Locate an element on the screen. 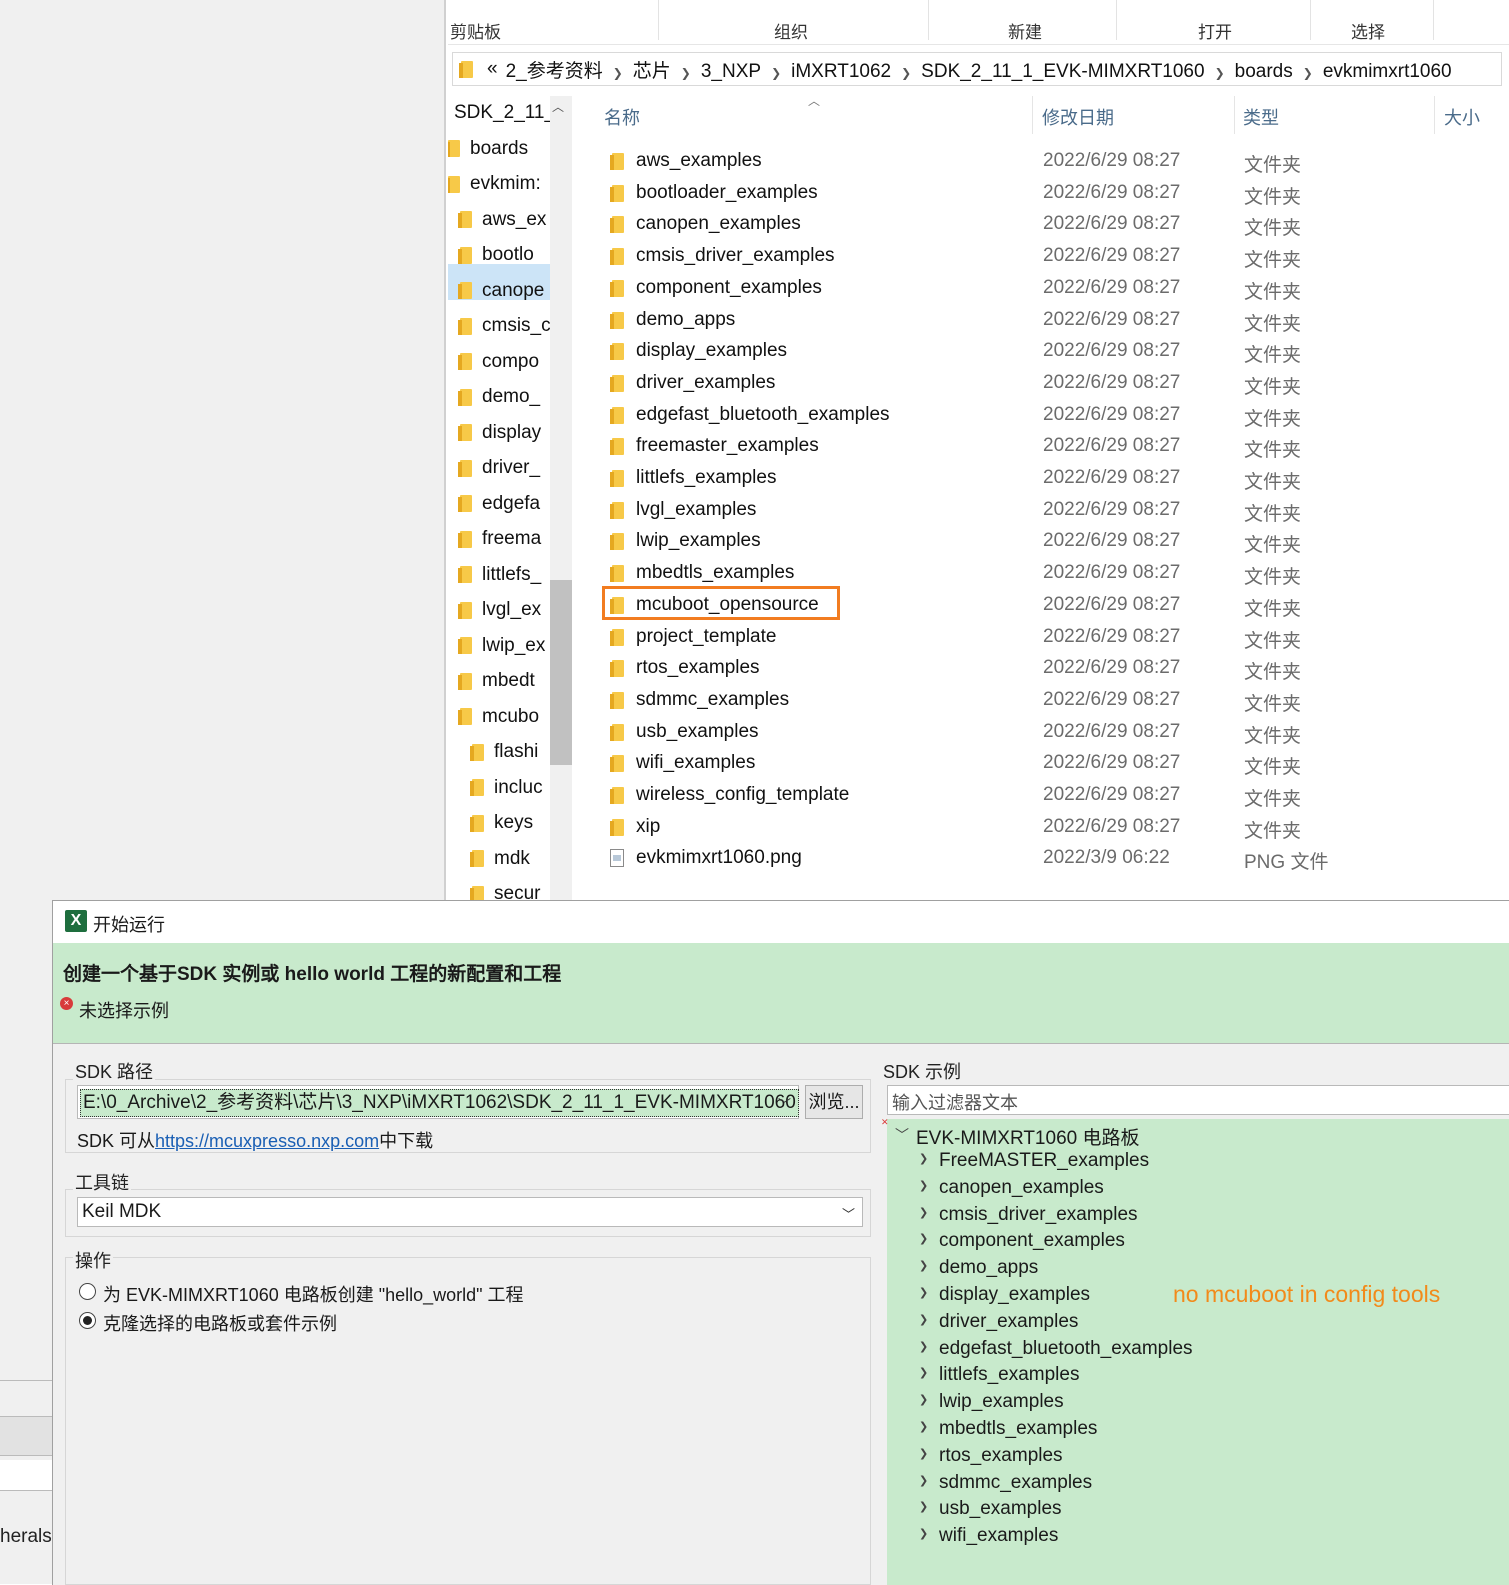 The image size is (1509, 1585). nav-item: lwip_ex is located at coordinates (501, 646).